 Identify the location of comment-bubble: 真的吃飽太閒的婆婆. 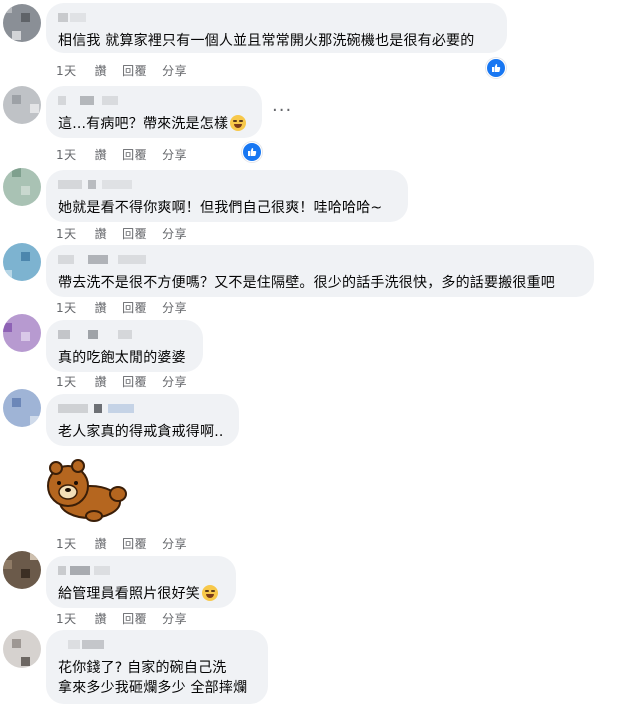
(124, 346).